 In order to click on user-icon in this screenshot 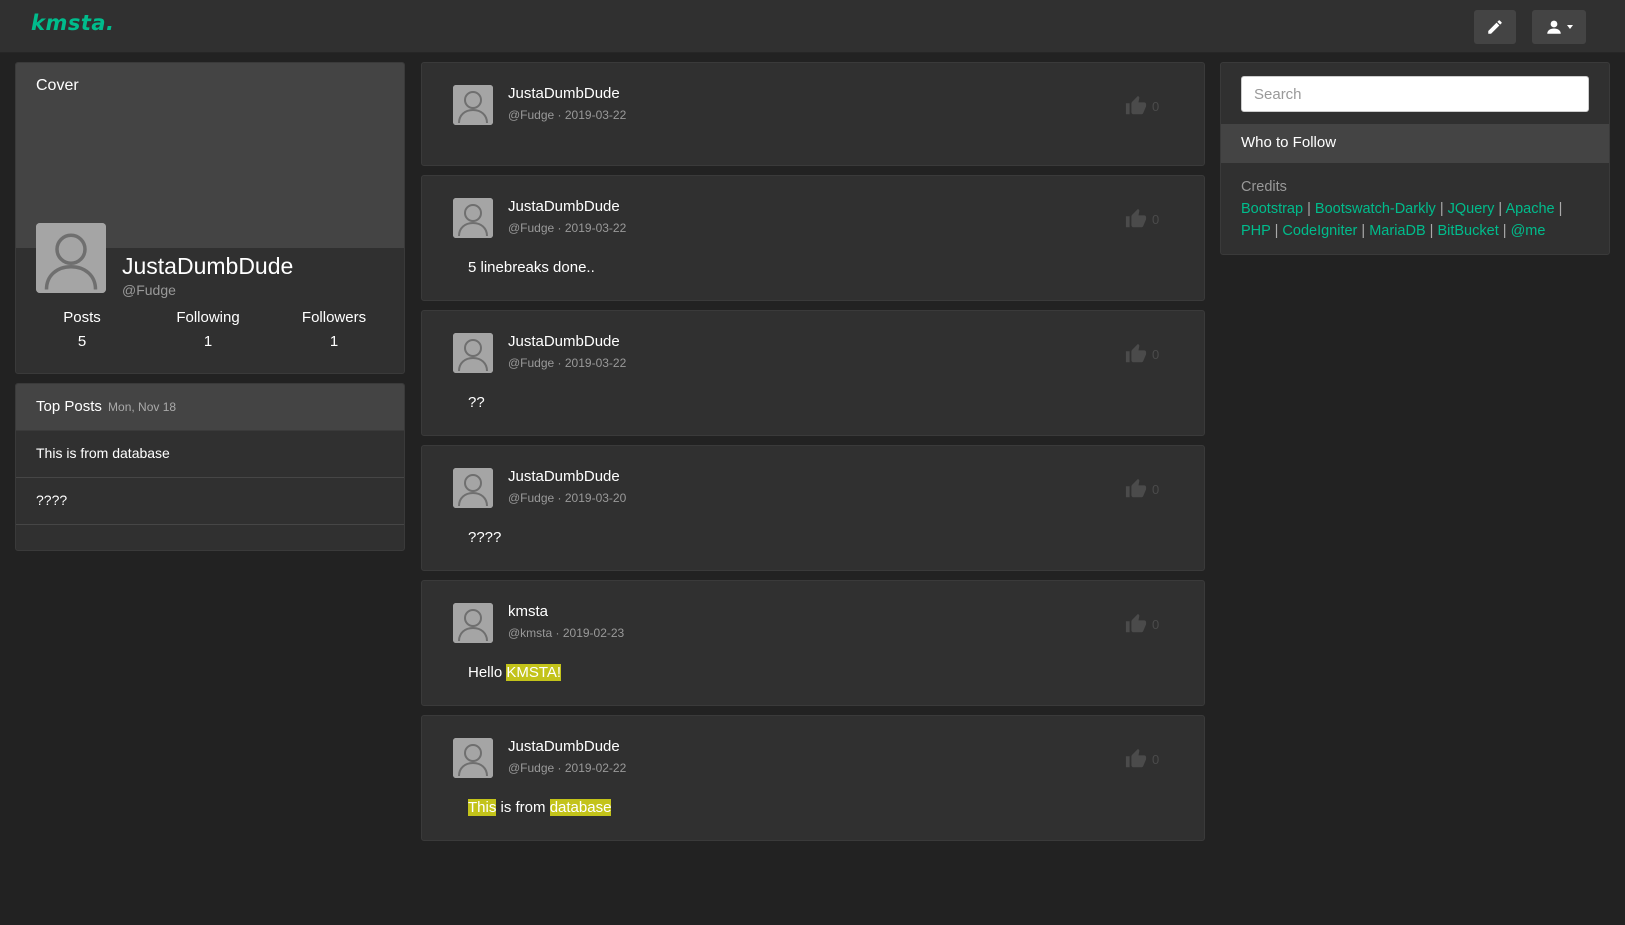, I will do `click(1554, 27)`.